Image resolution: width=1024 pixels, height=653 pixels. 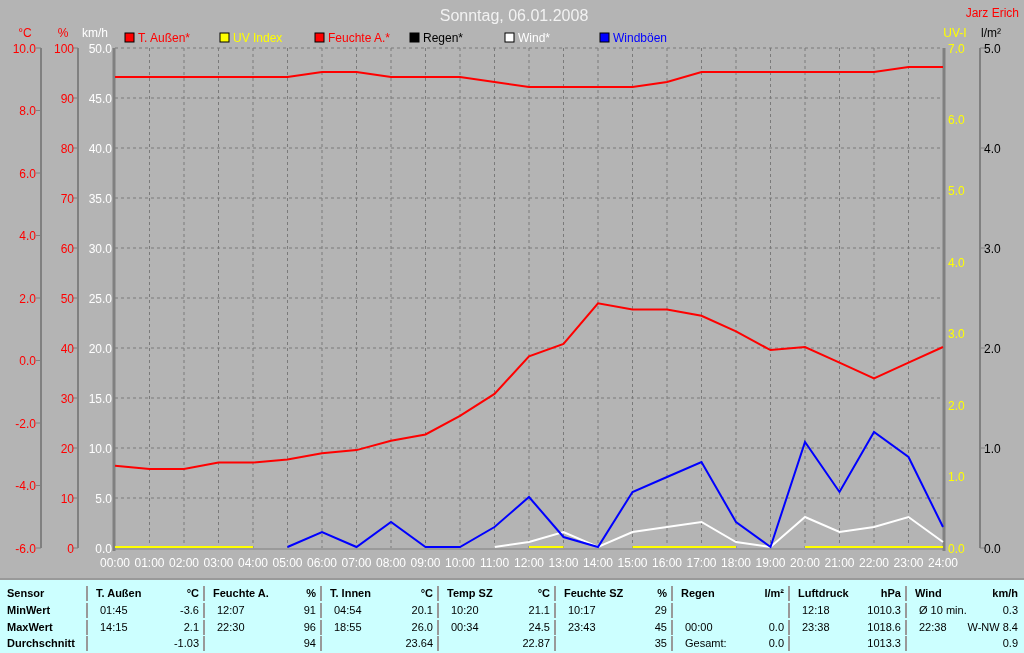 I want to click on x-tick-label: 11:00, so click(x=494, y=563).